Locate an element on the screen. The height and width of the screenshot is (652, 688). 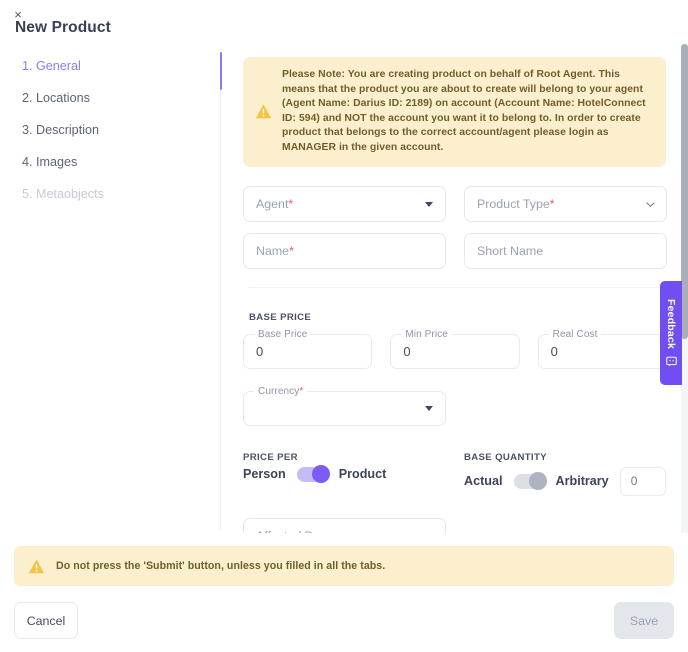
step-rail is located at coordinates (220, 291).